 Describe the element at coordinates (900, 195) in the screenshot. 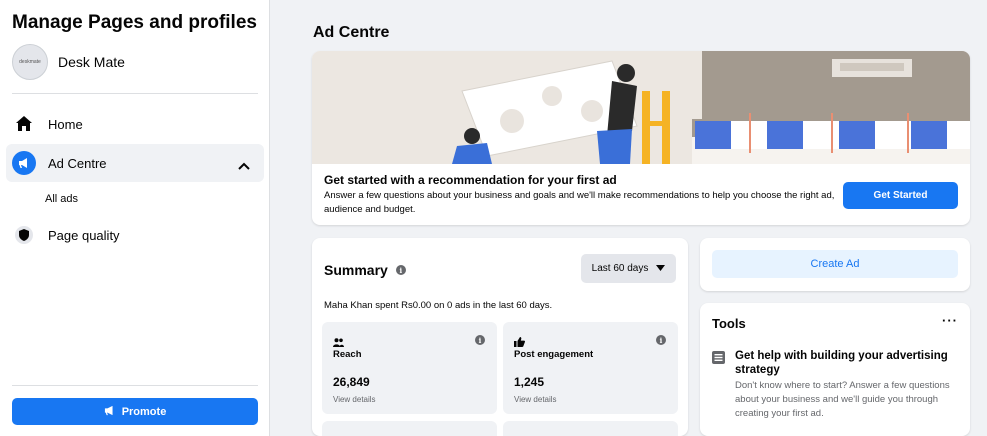

I see `get-started-button: Get Started` at that location.